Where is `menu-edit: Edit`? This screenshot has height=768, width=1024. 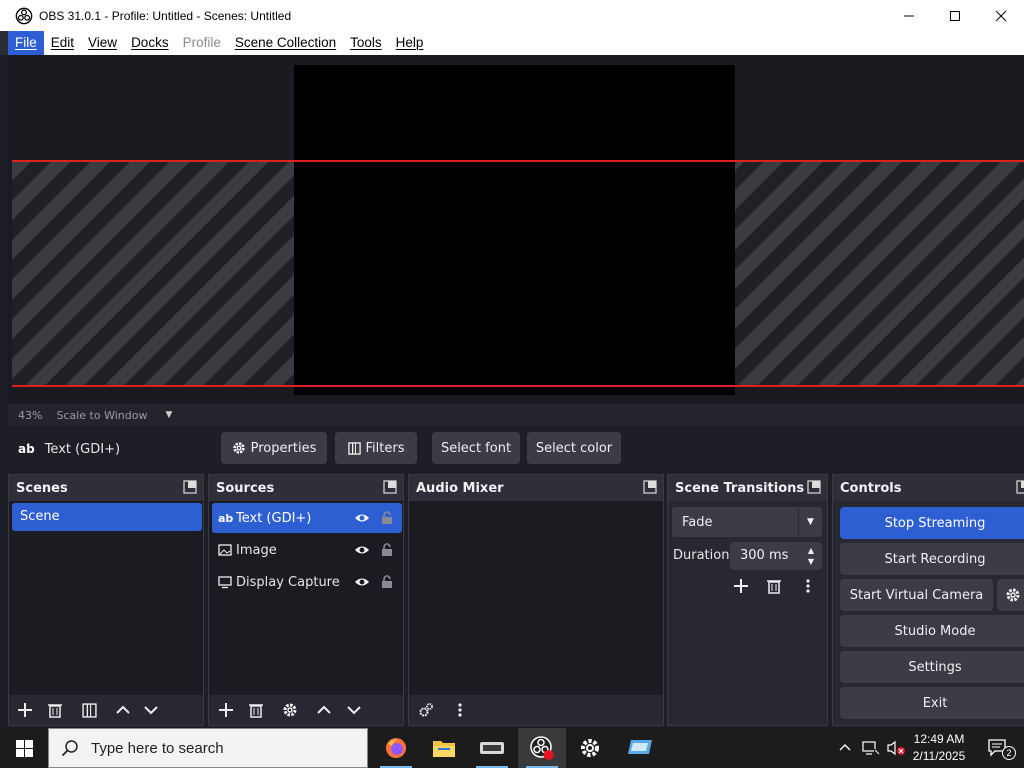 menu-edit: Edit is located at coordinates (62, 43).